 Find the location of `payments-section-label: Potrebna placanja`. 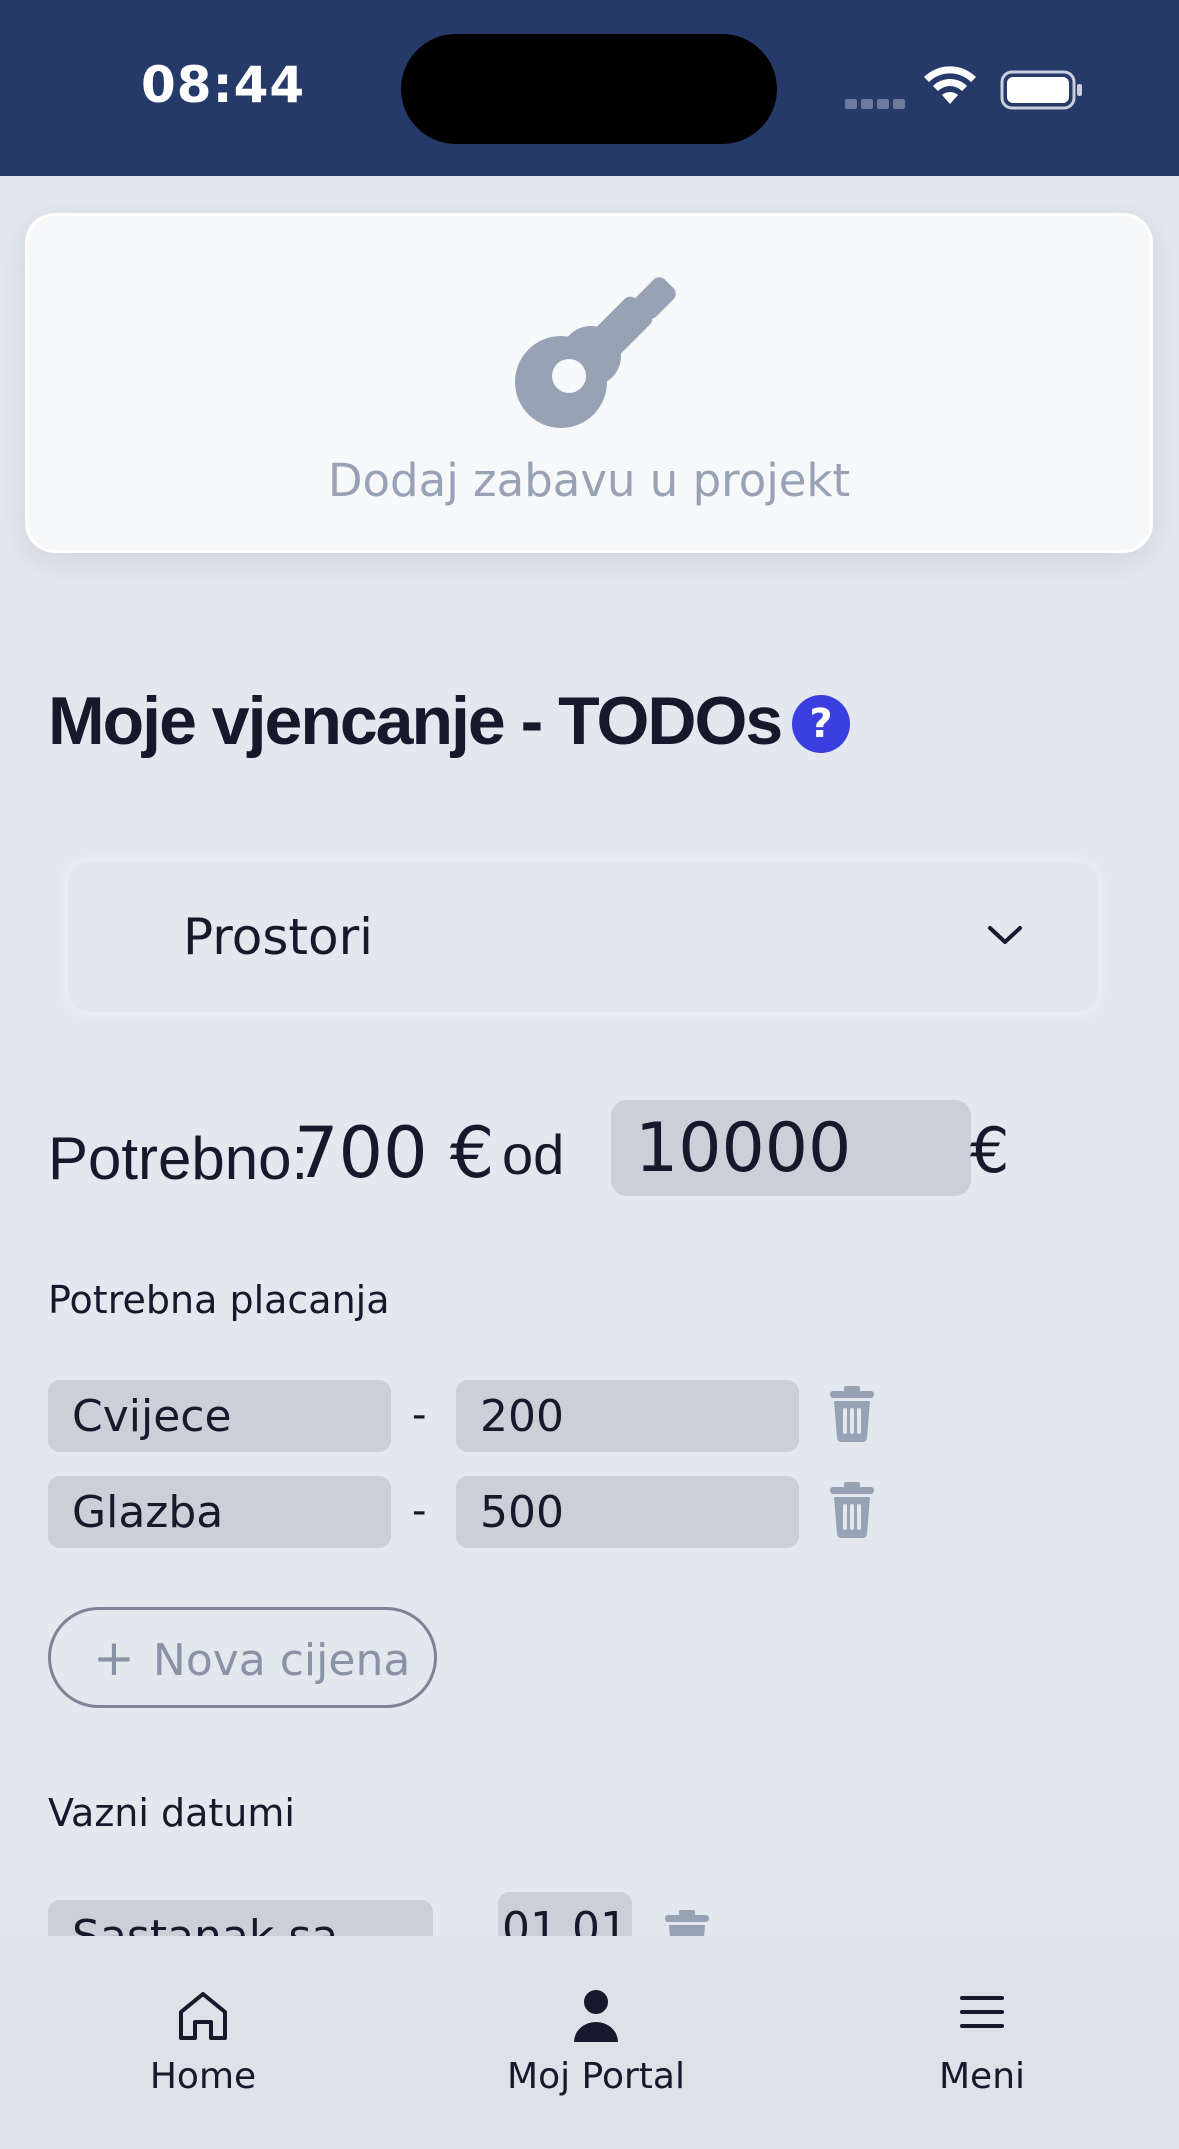

payments-section-label: Potrebna placanja is located at coordinates (219, 1300).